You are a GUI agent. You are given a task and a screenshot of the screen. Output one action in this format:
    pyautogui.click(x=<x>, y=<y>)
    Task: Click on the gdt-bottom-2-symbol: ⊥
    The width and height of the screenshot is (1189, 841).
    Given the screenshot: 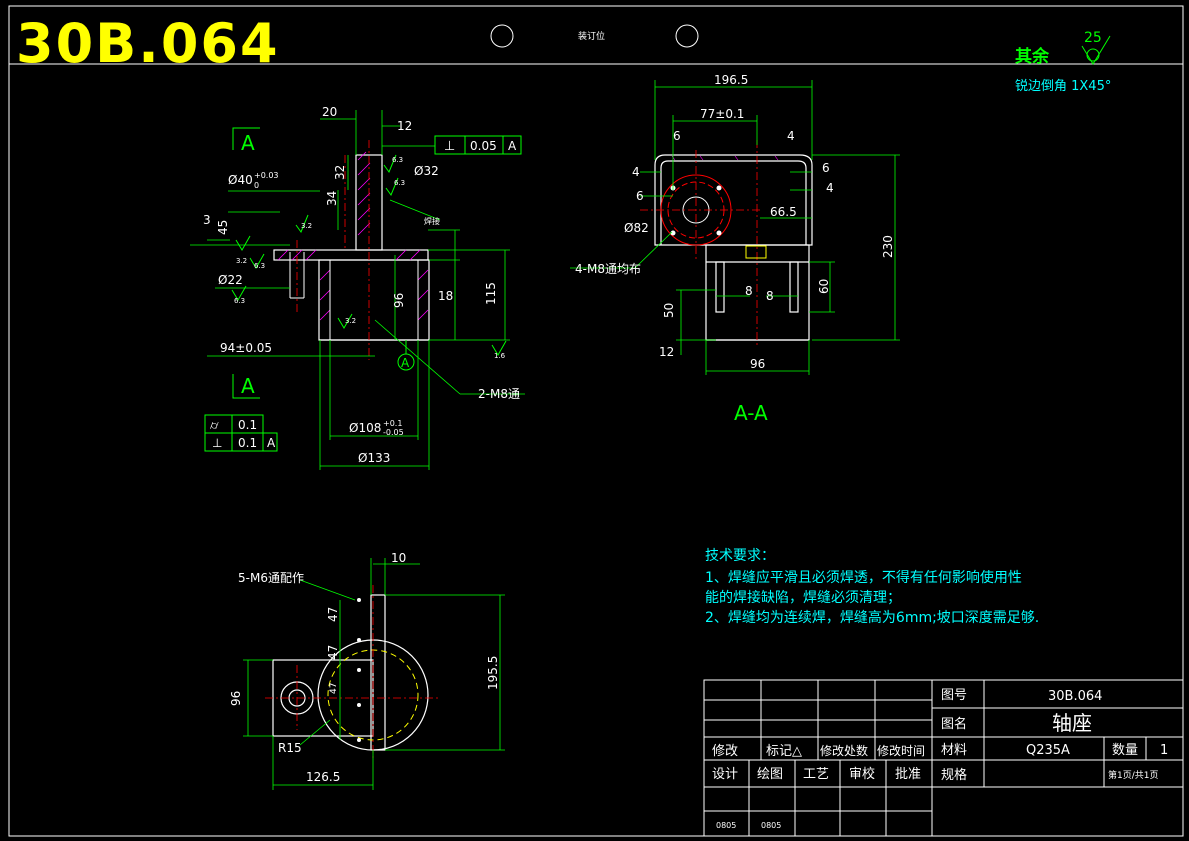 What is the action you would take?
    pyautogui.click(x=217, y=443)
    